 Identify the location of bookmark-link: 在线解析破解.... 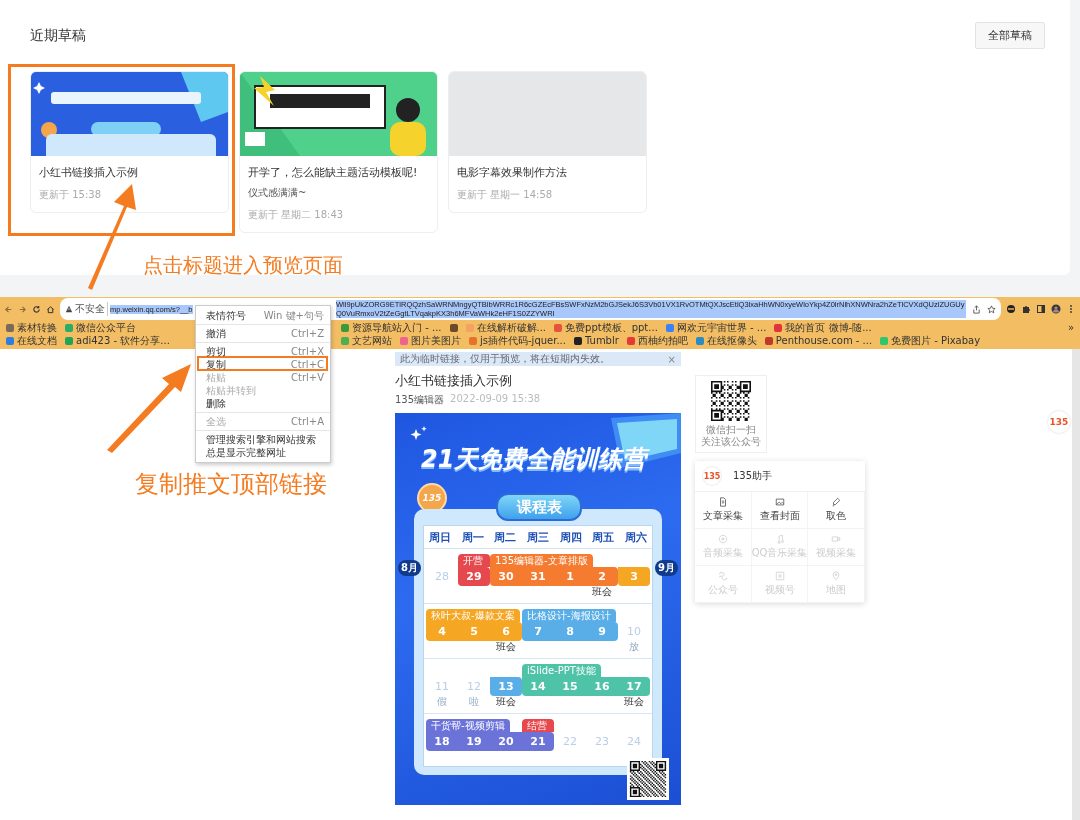
(506, 328).